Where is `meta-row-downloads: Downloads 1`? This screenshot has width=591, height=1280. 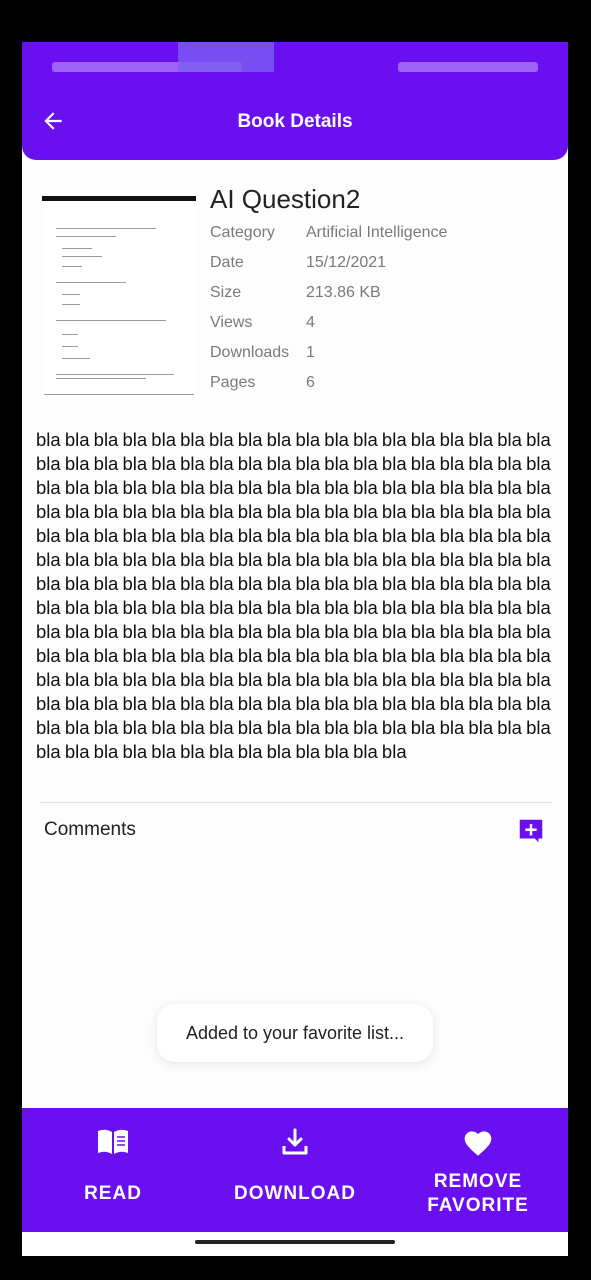 meta-row-downloads: Downloads 1 is located at coordinates (380, 353).